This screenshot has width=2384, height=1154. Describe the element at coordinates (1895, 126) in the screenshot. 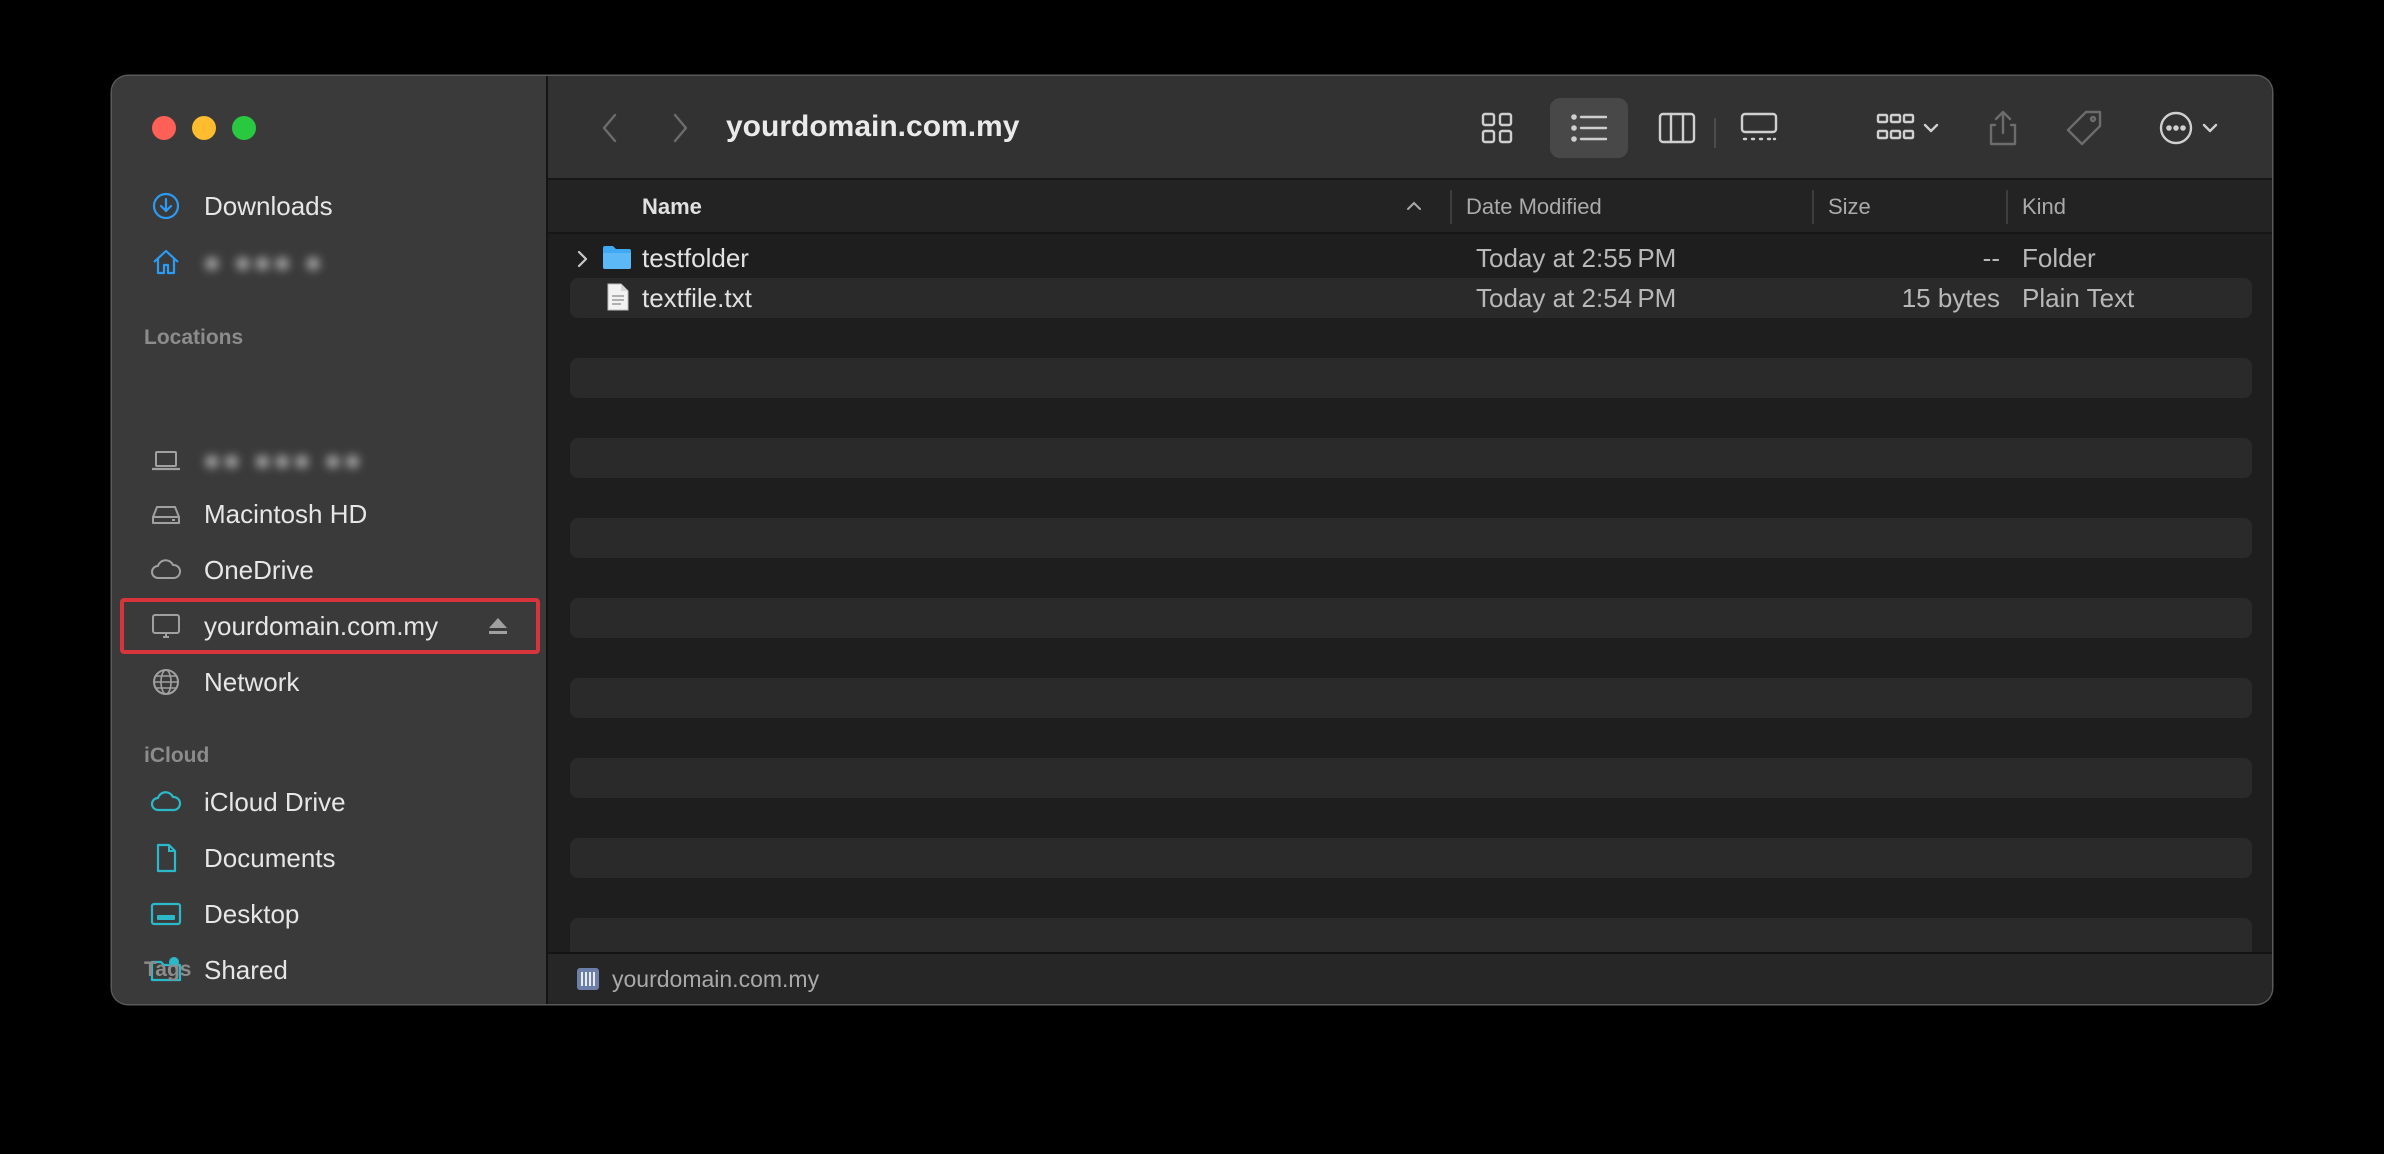

I see `group-grid-icon` at that location.